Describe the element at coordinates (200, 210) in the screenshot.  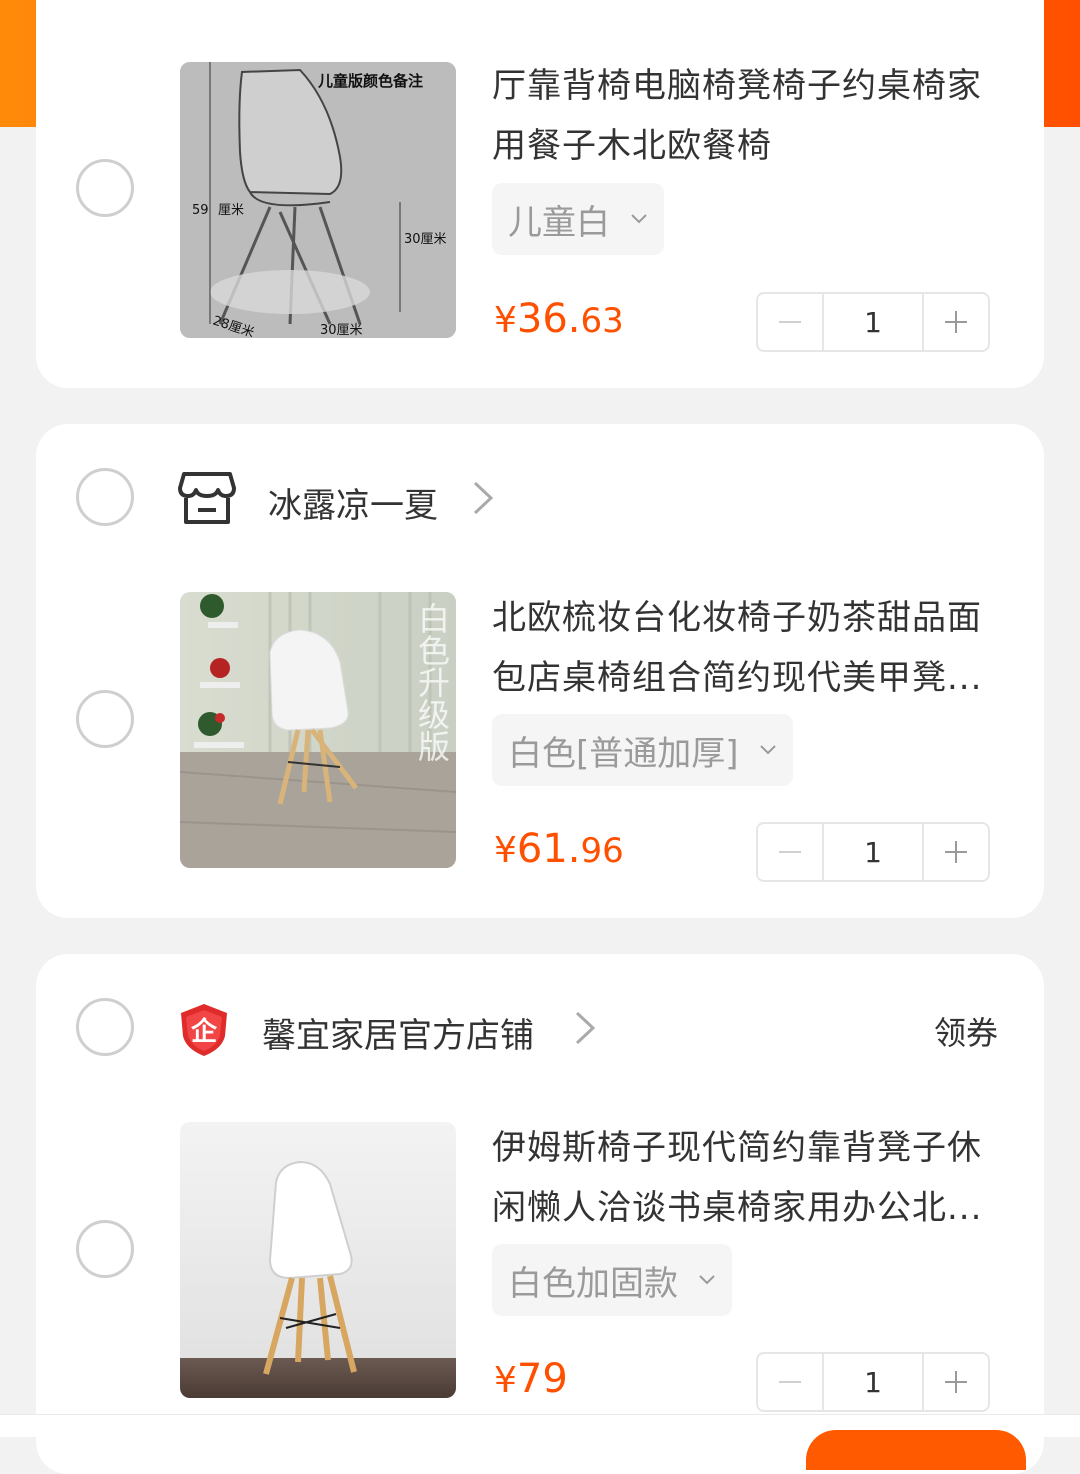
I see `svg-text: 59` at that location.